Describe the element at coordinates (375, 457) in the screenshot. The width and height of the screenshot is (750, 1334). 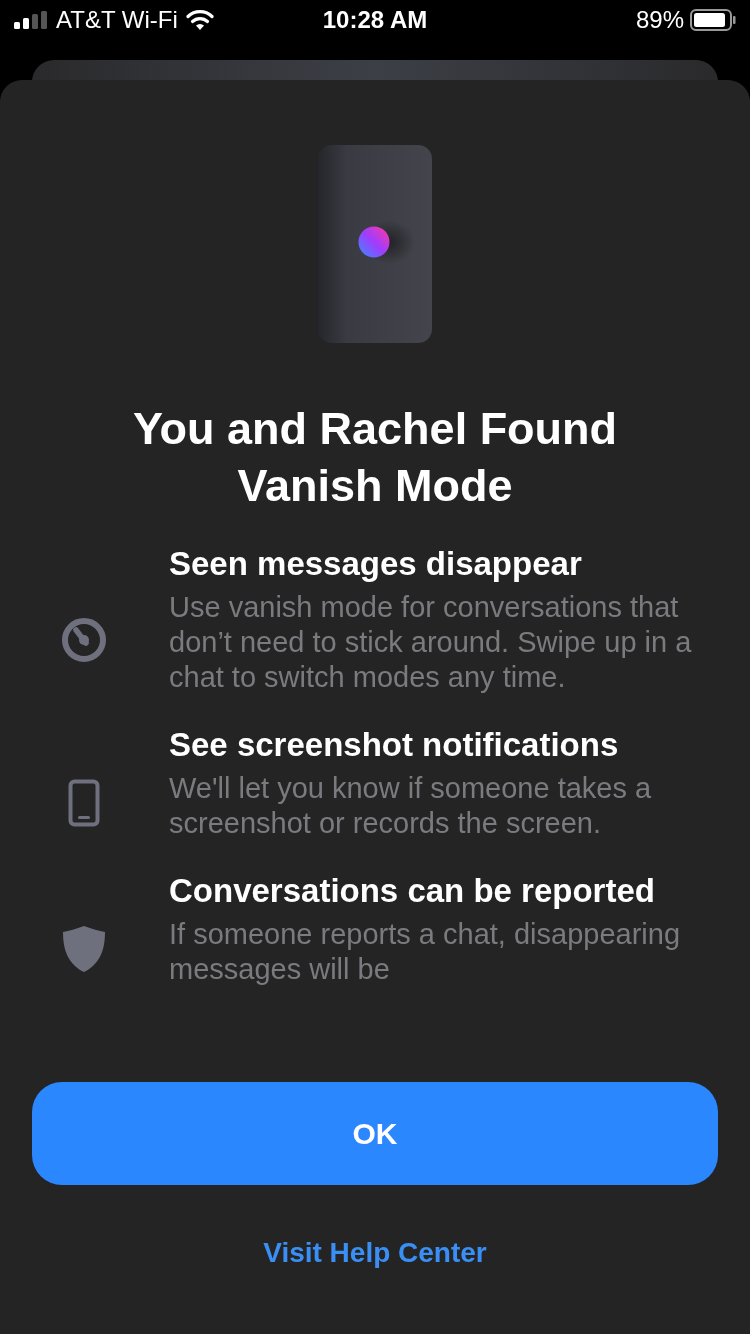
I see `sheet-title: You and Rachel Found Vanish Mode` at that location.